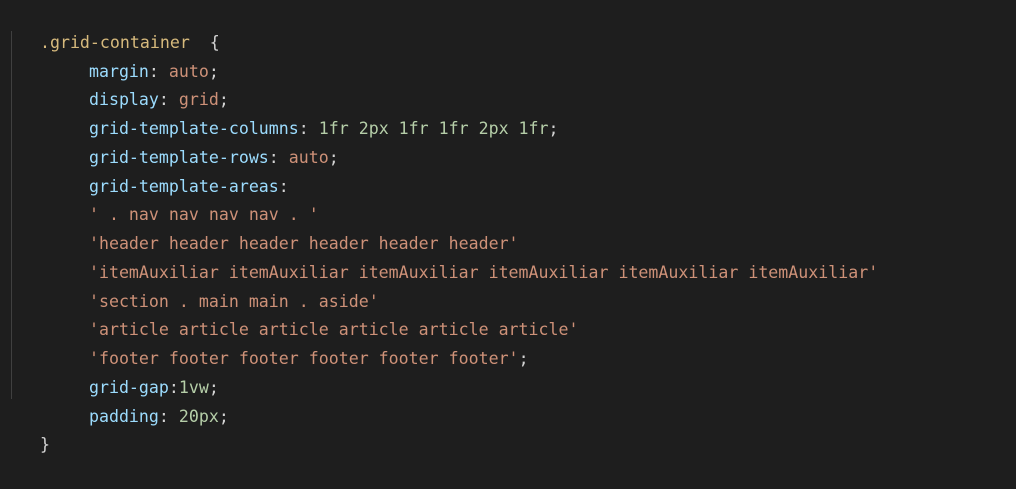 Image resolution: width=1016 pixels, height=489 pixels. I want to click on css-value: auto, so click(308, 157).